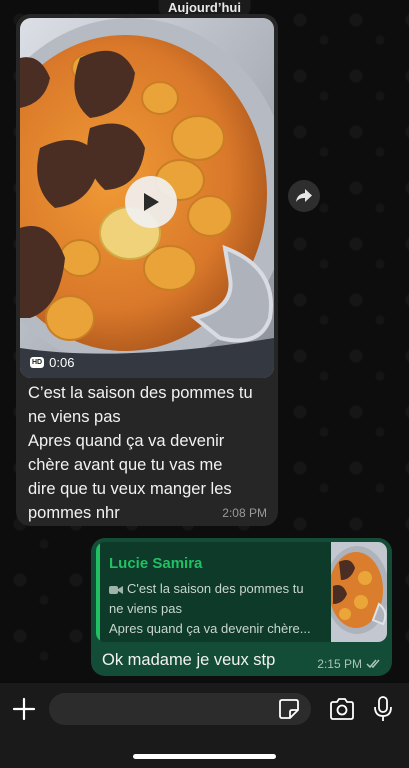  I want to click on quote-line-1: C'est la saison des pommes tu, so click(215, 588).